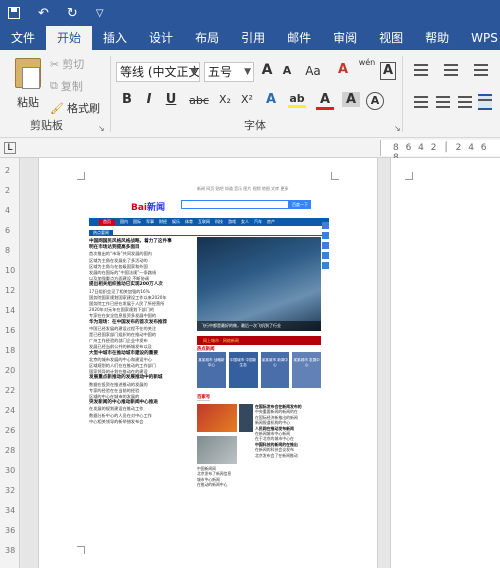  I want to click on subscript-button: X₂, so click(225, 99).